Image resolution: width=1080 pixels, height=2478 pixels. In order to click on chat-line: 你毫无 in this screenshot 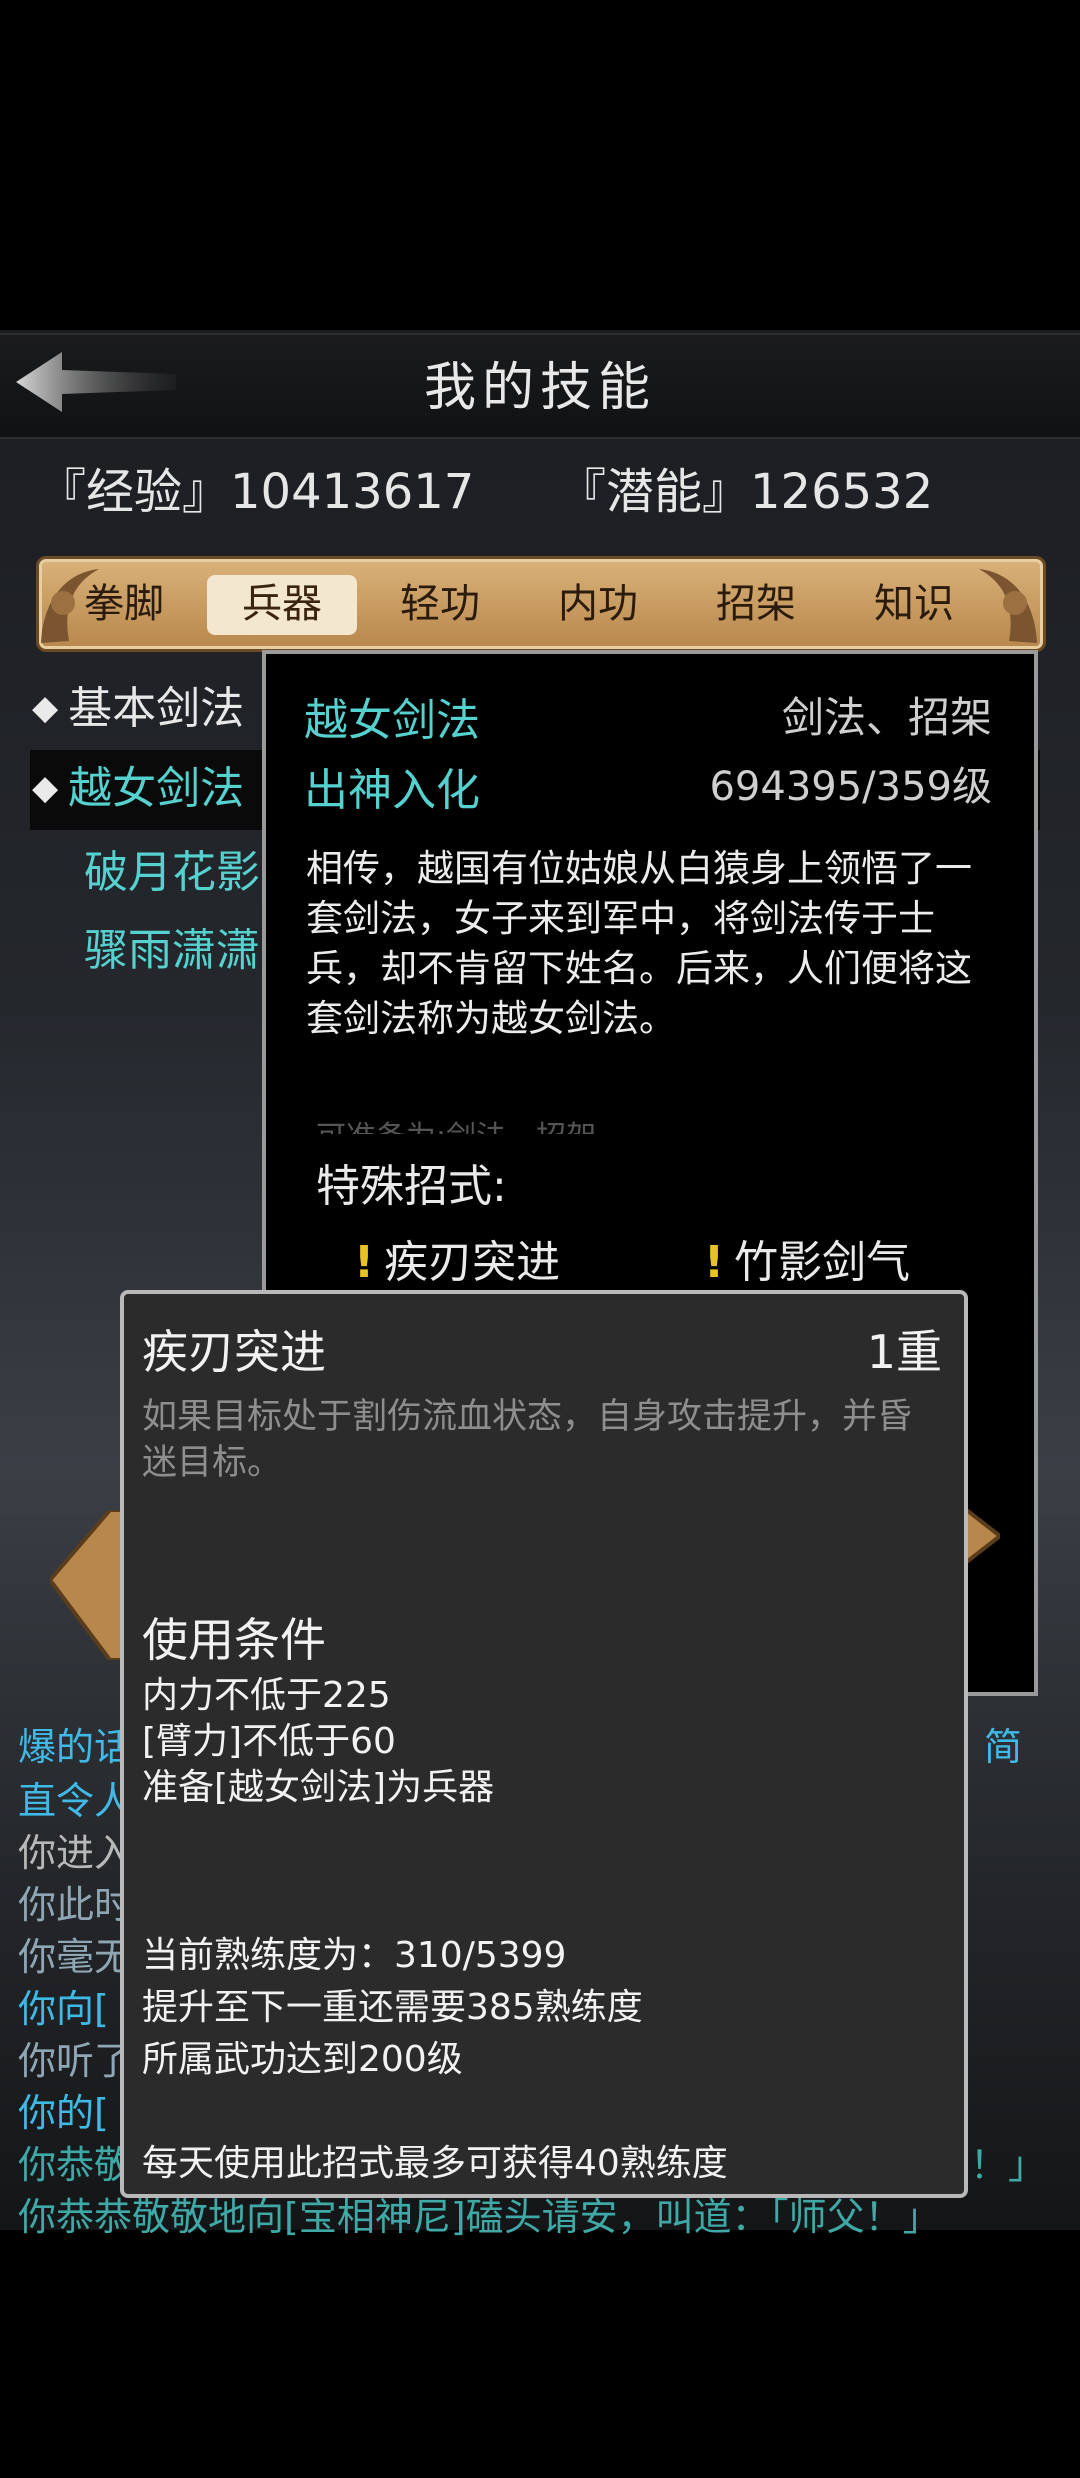, I will do `click(75, 1957)`.